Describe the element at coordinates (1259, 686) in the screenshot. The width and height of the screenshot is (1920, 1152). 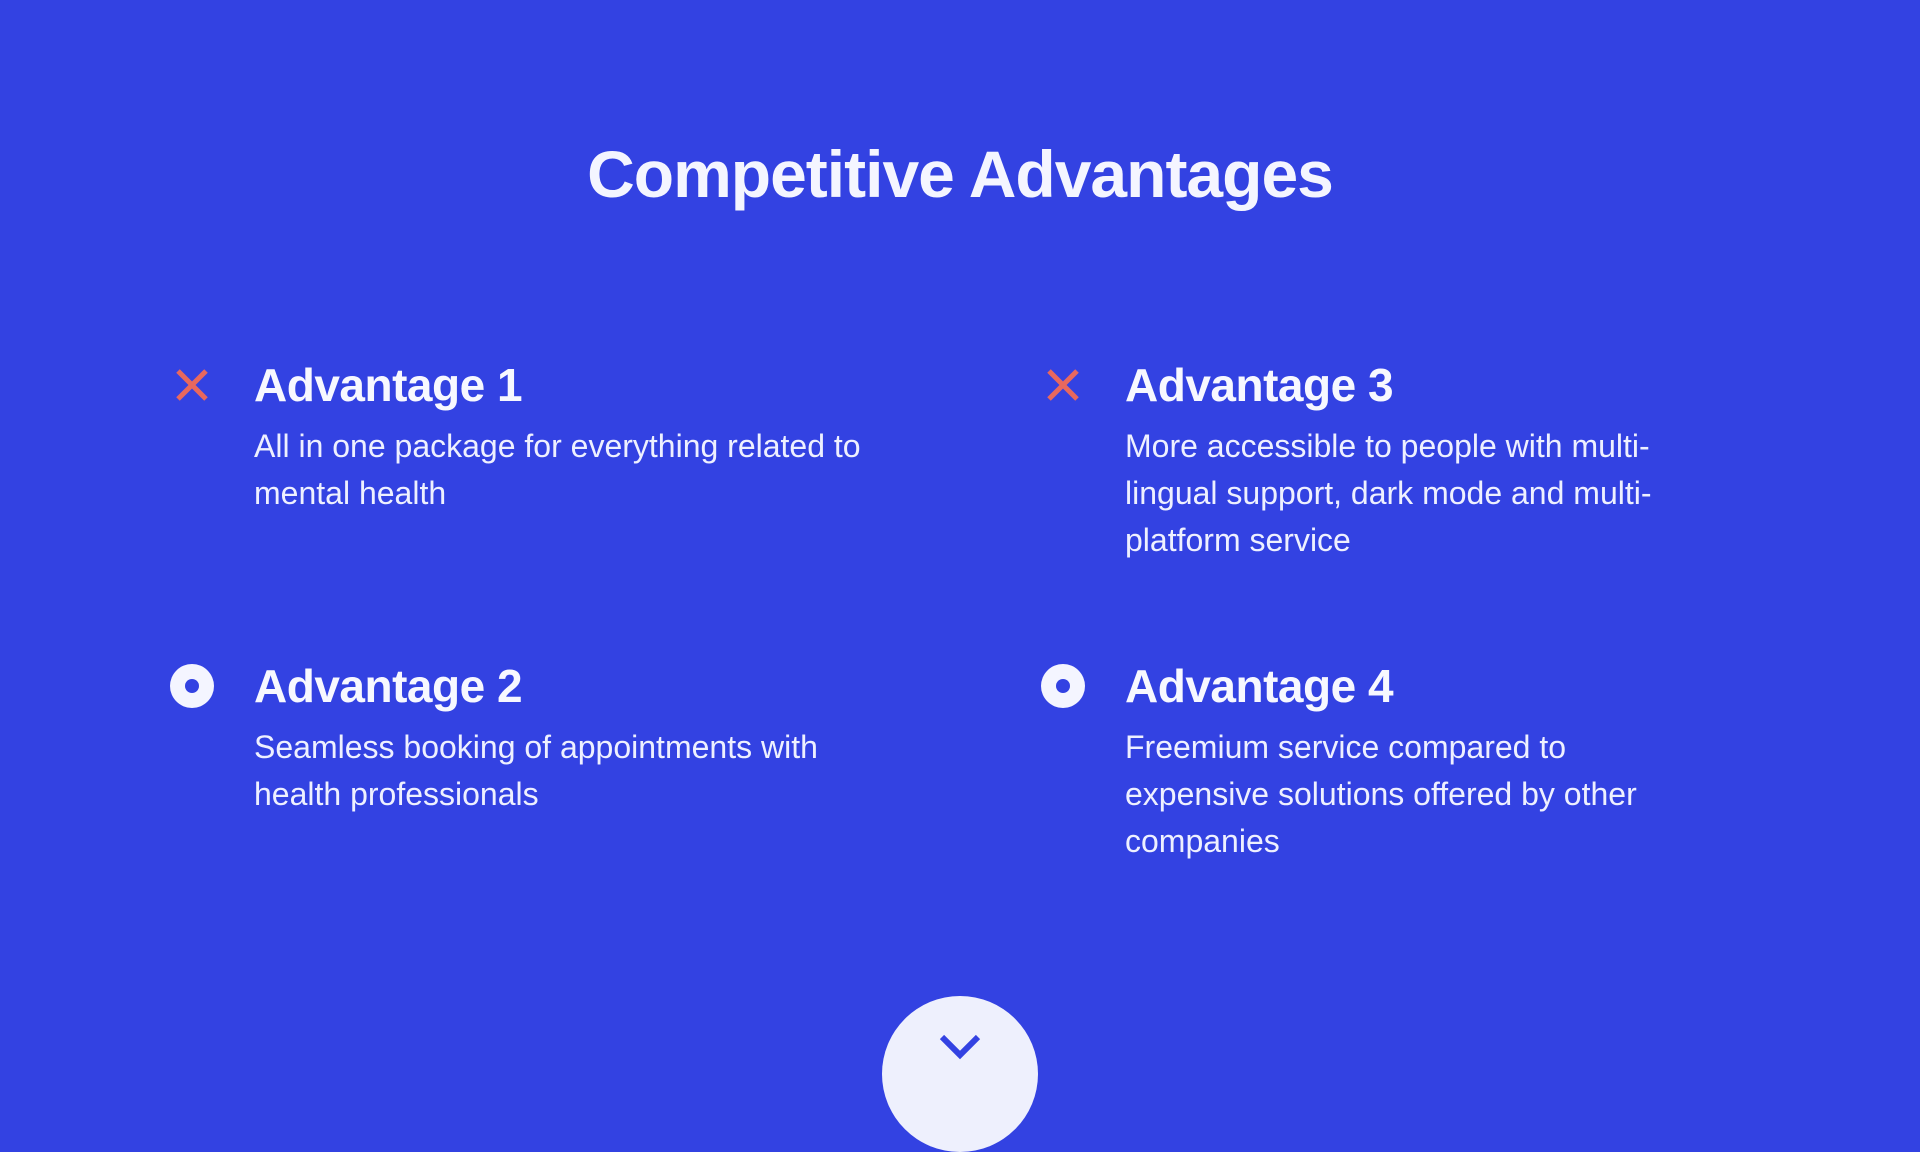
I see `advantage-heading: Advantage 4` at that location.